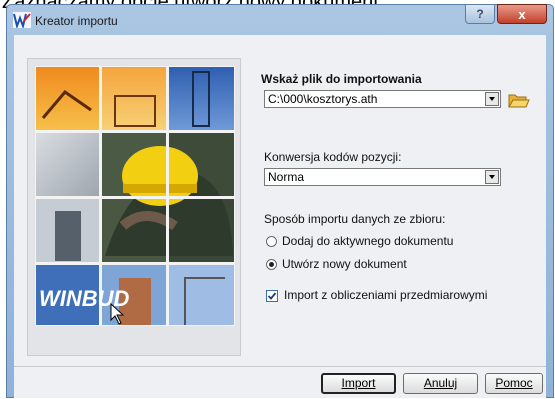 The image size is (555, 399). What do you see at coordinates (367, 241) in the screenshot?
I see `add-to-active-label: Dodaj do aktywnego dokumentu` at bounding box center [367, 241].